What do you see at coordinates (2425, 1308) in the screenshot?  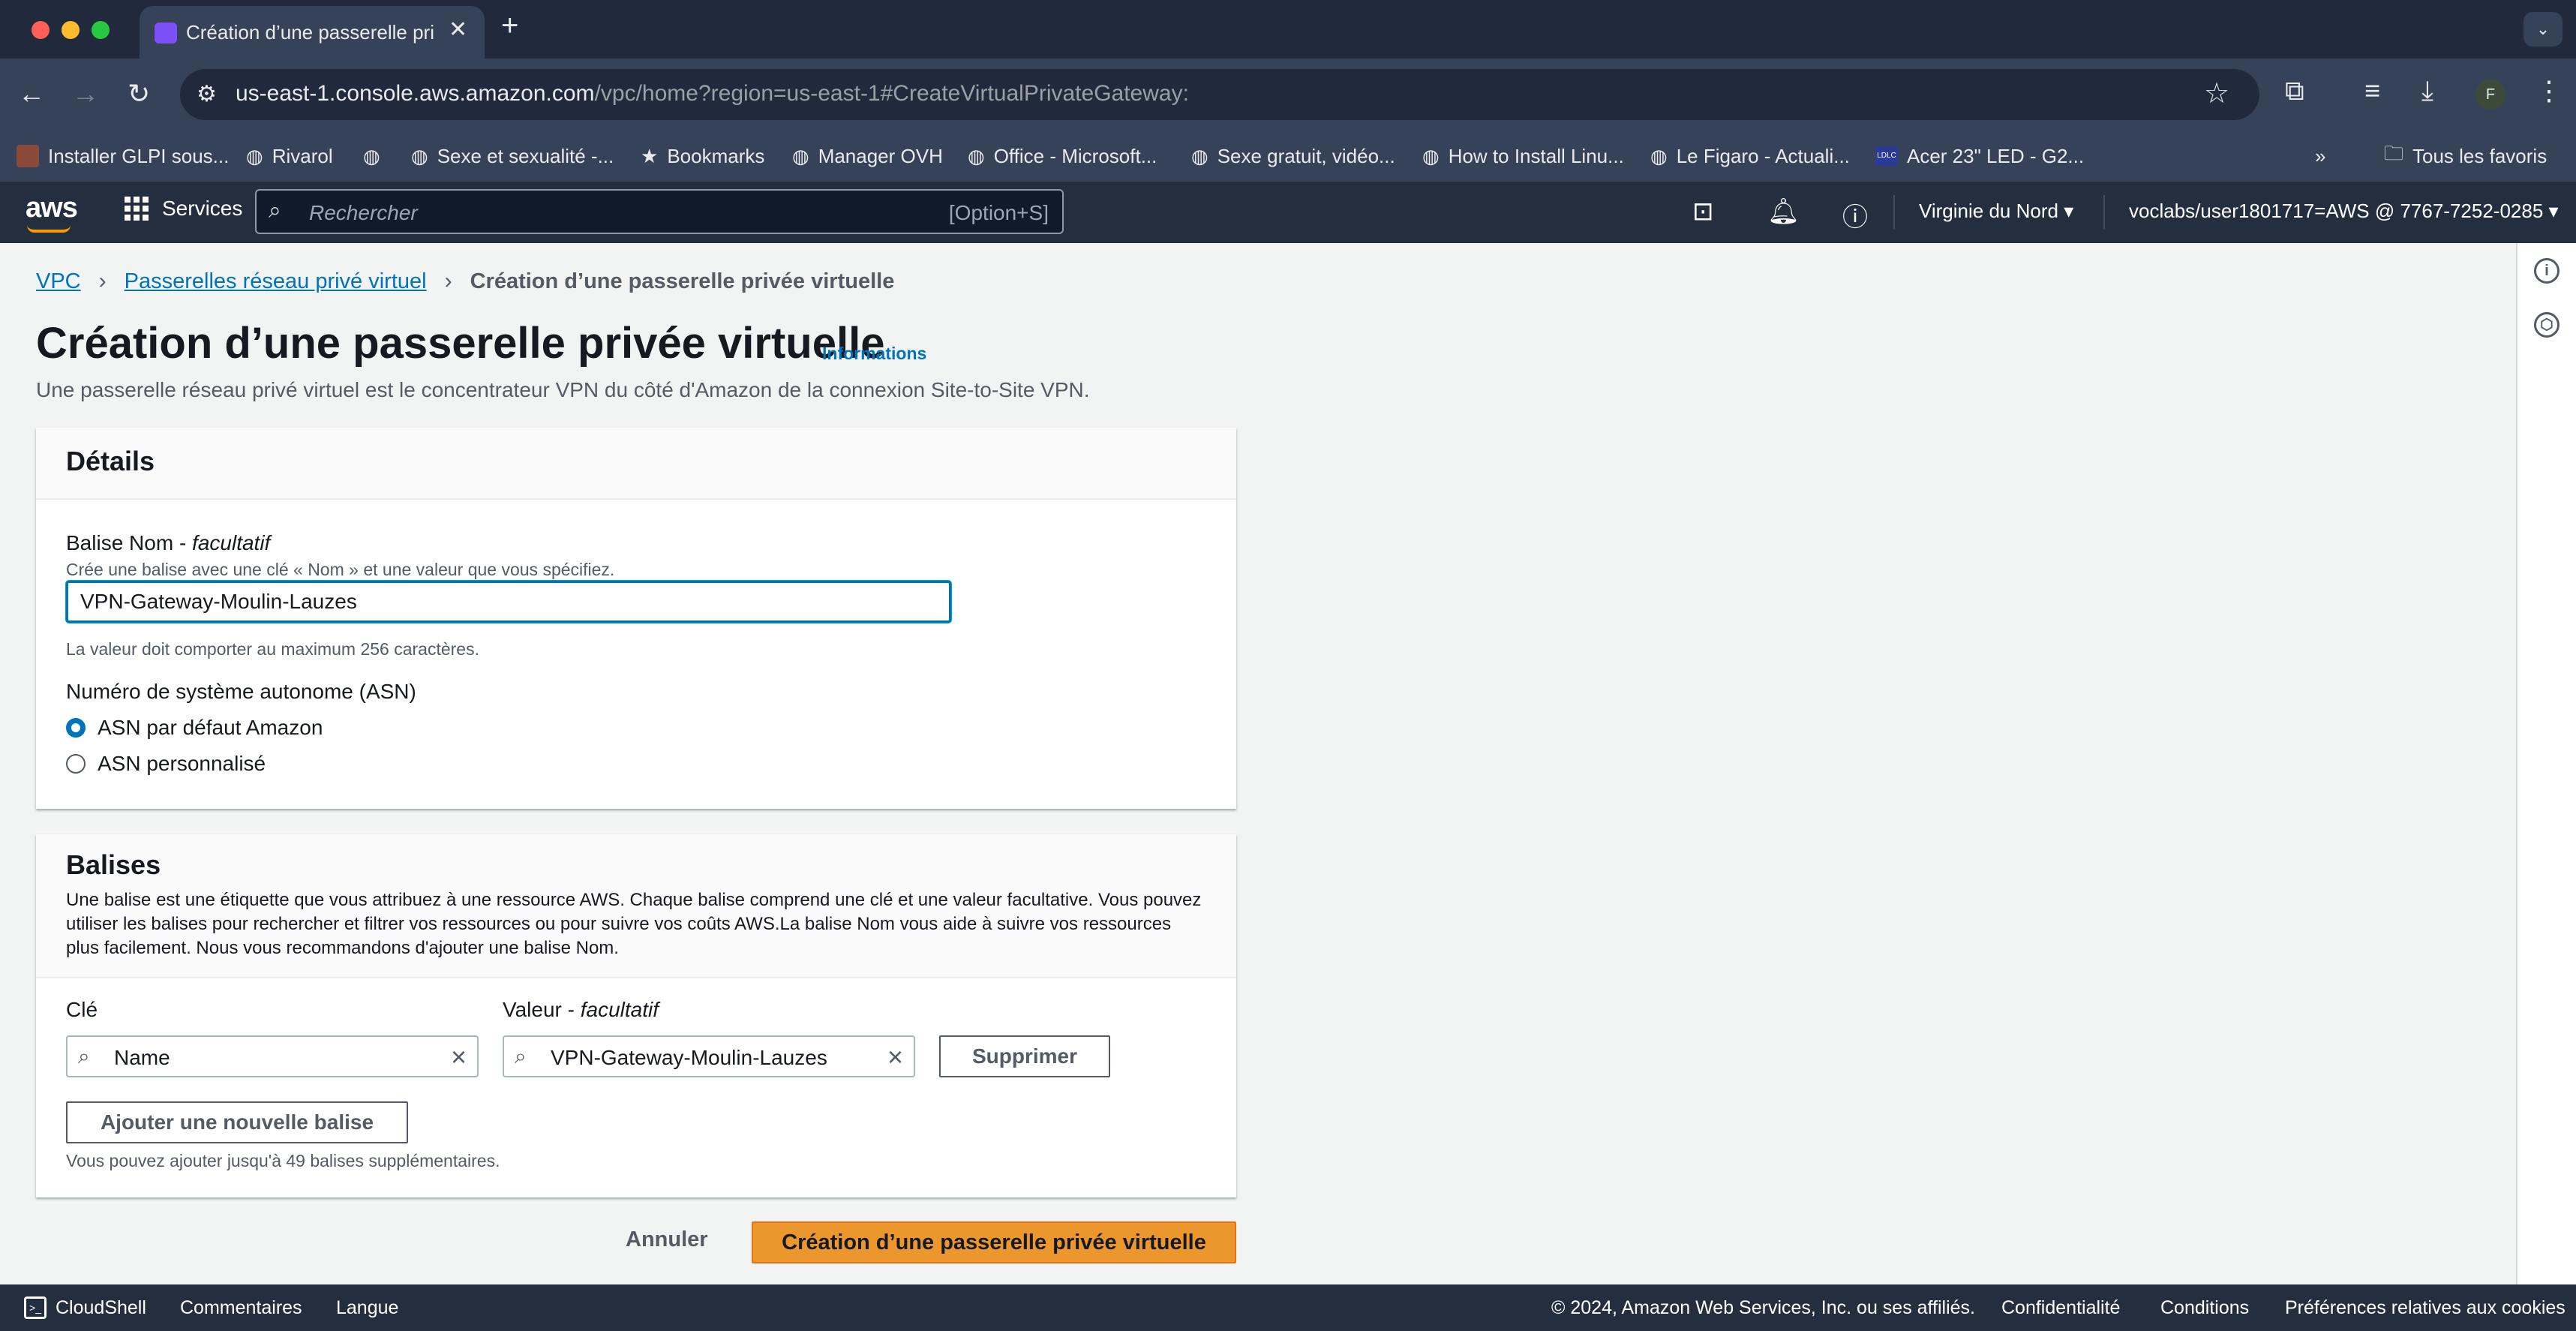 I see `footer-cookies: Préférences relatives aux cookies` at bounding box center [2425, 1308].